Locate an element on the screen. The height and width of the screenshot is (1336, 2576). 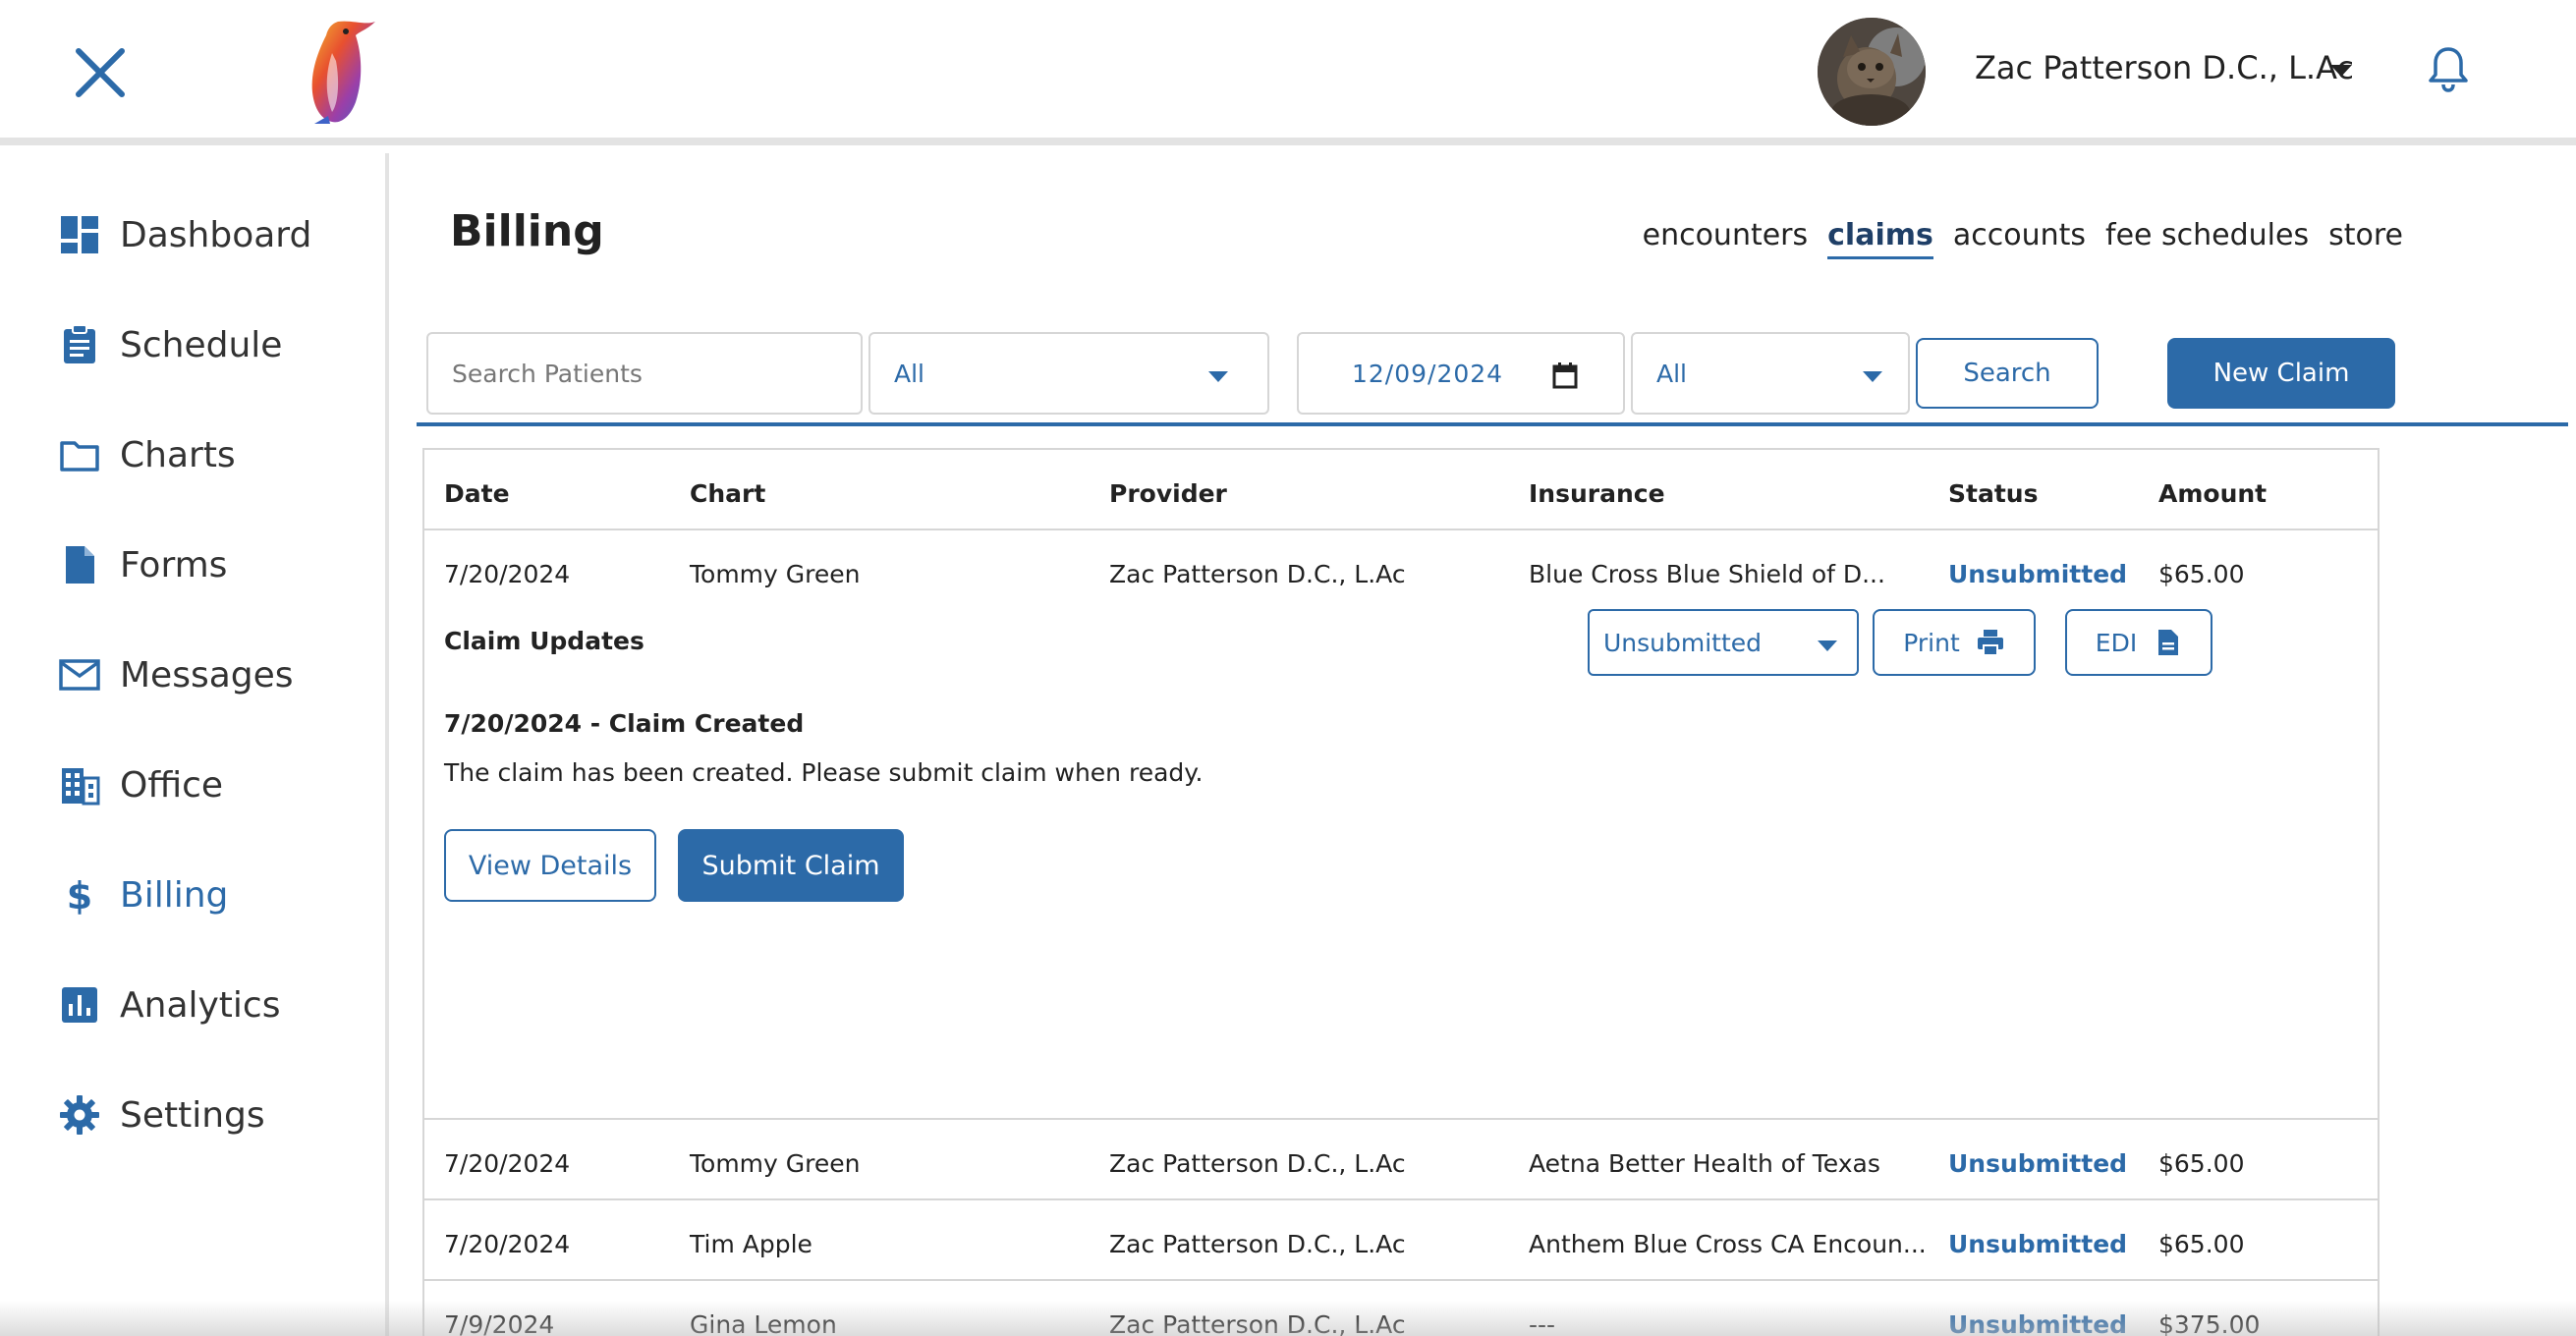
user-menu: Zac Patterson D.C., L.Ac is located at coordinates (2164, 67).